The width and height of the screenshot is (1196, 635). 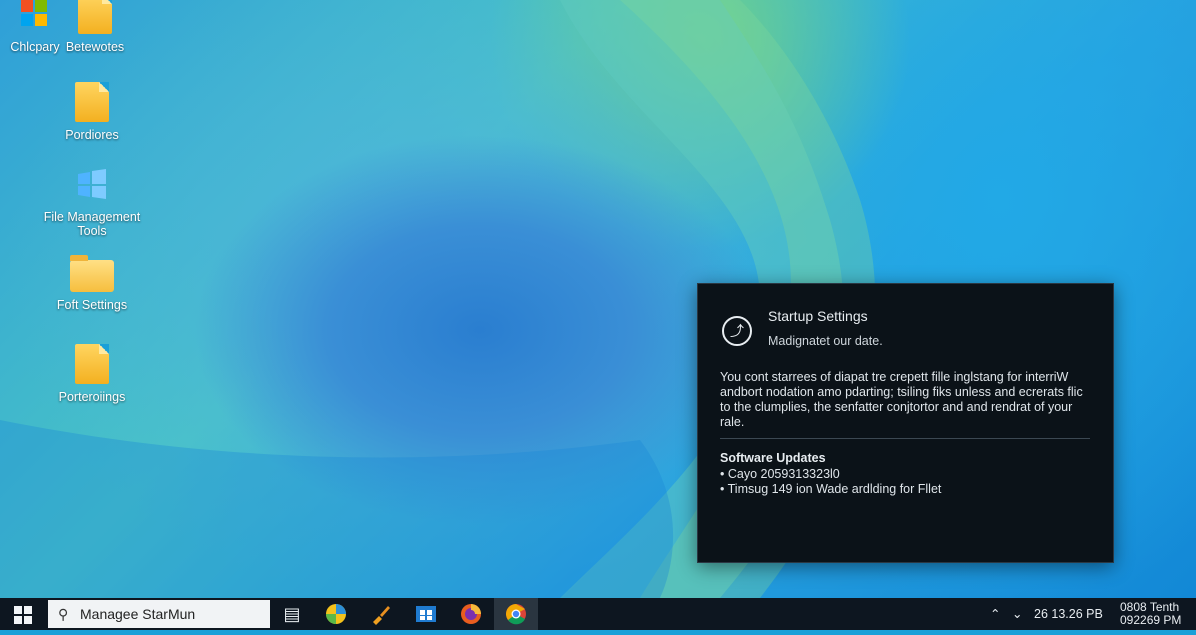 I want to click on wrench-icon: ⤴, so click(x=737, y=331).